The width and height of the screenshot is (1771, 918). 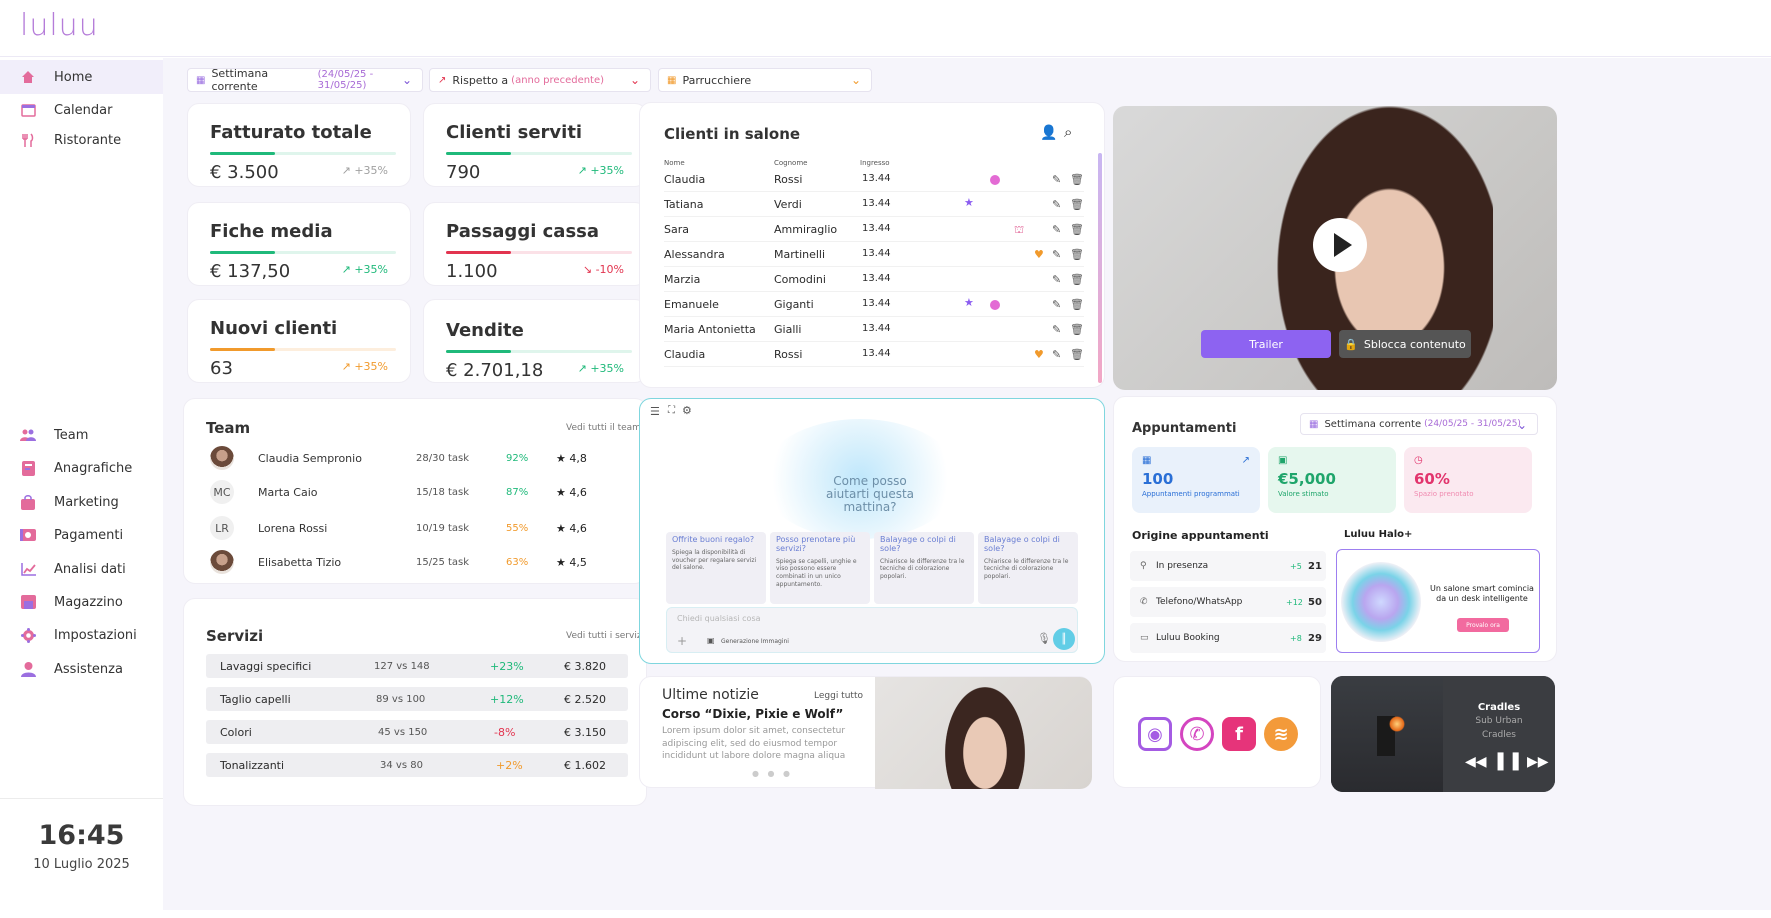 What do you see at coordinates (874, 254) in the screenshot?
I see `client-row: Alessandra Martinelli 13.44 ♥ ✎ 🗑` at bounding box center [874, 254].